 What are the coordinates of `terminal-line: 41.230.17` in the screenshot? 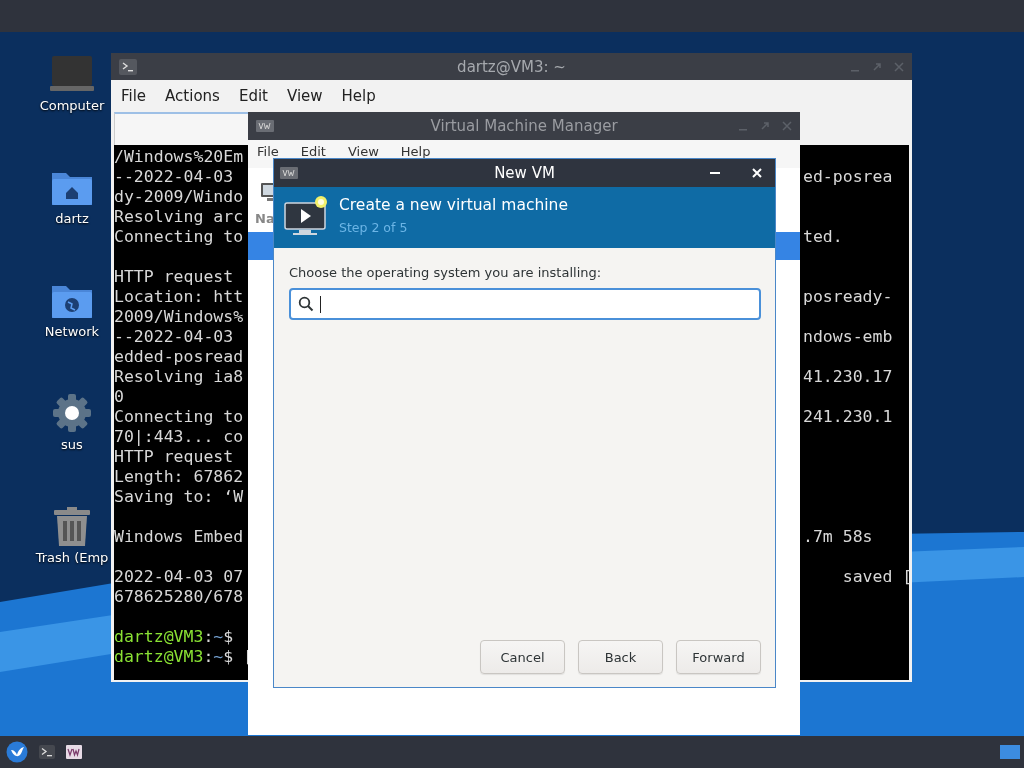 It's located at (848, 377).